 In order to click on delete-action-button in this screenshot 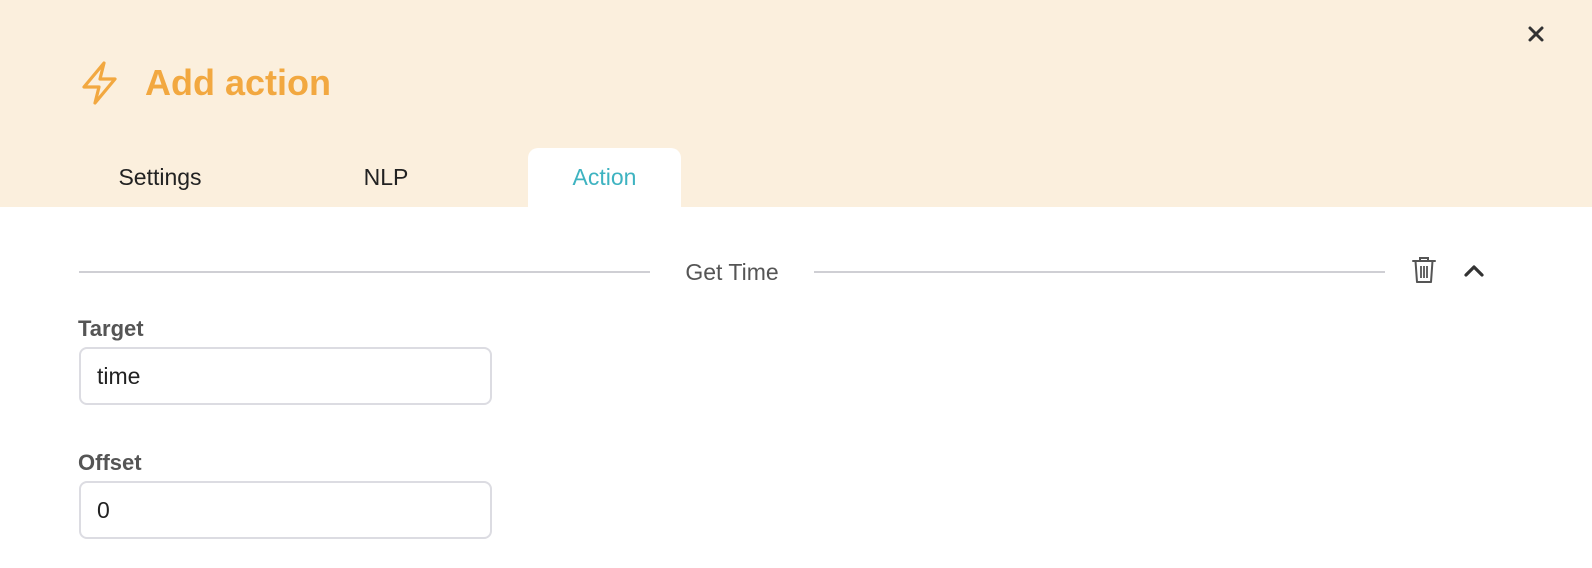, I will do `click(1424, 270)`.